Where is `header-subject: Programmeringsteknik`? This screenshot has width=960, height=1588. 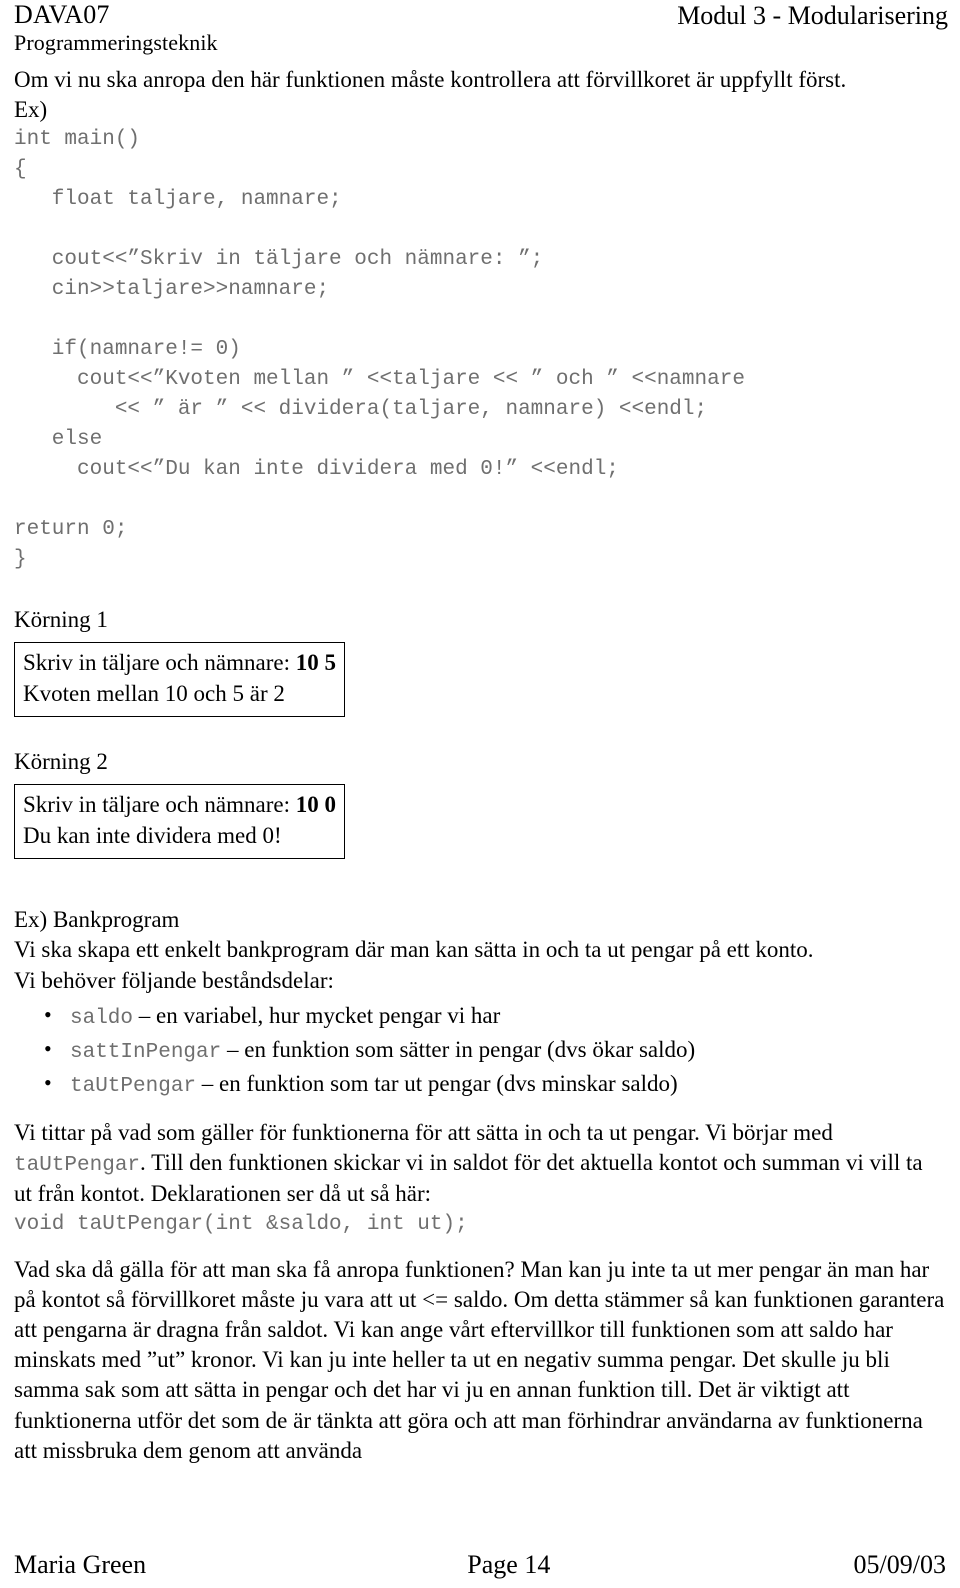
header-subject: Programmeringsteknik is located at coordinates (116, 43).